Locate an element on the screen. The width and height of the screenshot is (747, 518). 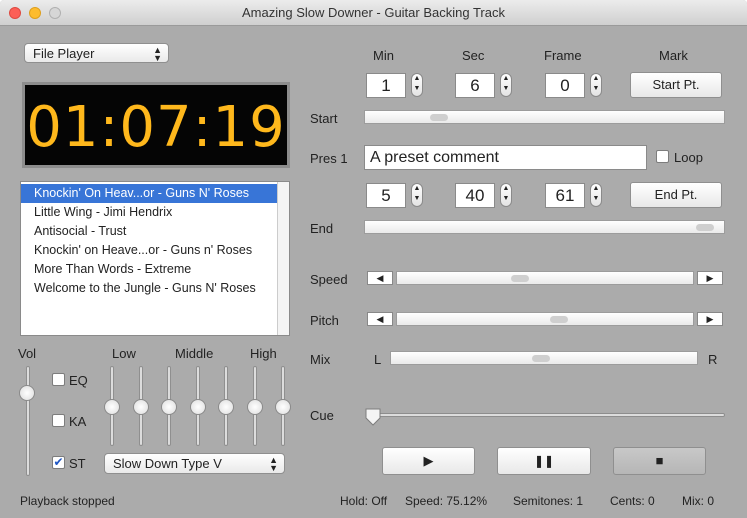
end-sec-field: 40 is located at coordinates (475, 195).